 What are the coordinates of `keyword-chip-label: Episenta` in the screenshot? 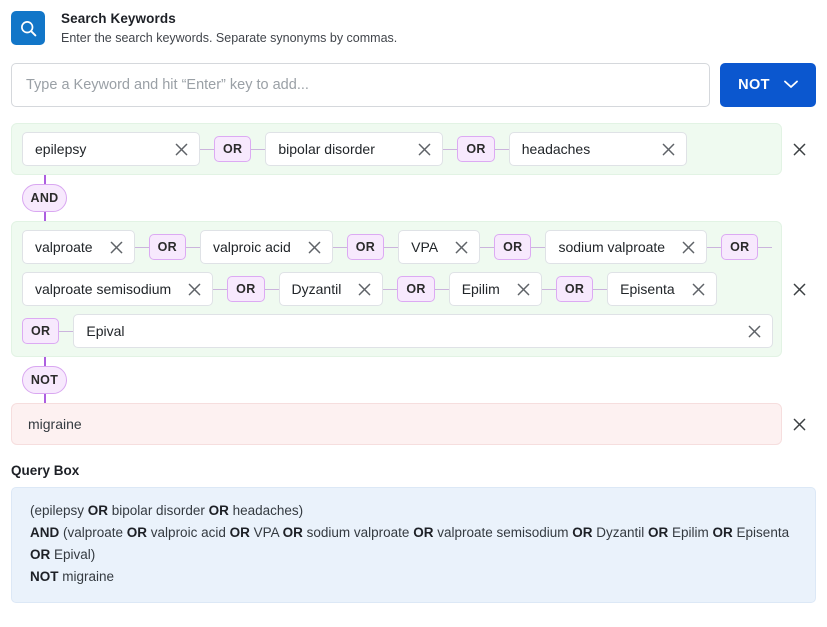 It's located at (647, 289).